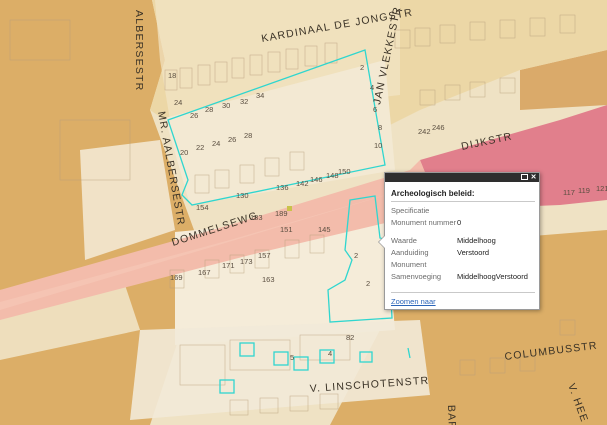 The width and height of the screenshot is (607, 425). Describe the element at coordinates (184, 152) in the screenshot. I see `house-number-label: 20` at that location.